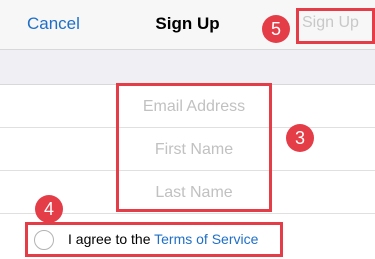 The height and width of the screenshot is (259, 375). Describe the element at coordinates (154, 239) in the screenshot. I see `agreement-highlight` at that location.